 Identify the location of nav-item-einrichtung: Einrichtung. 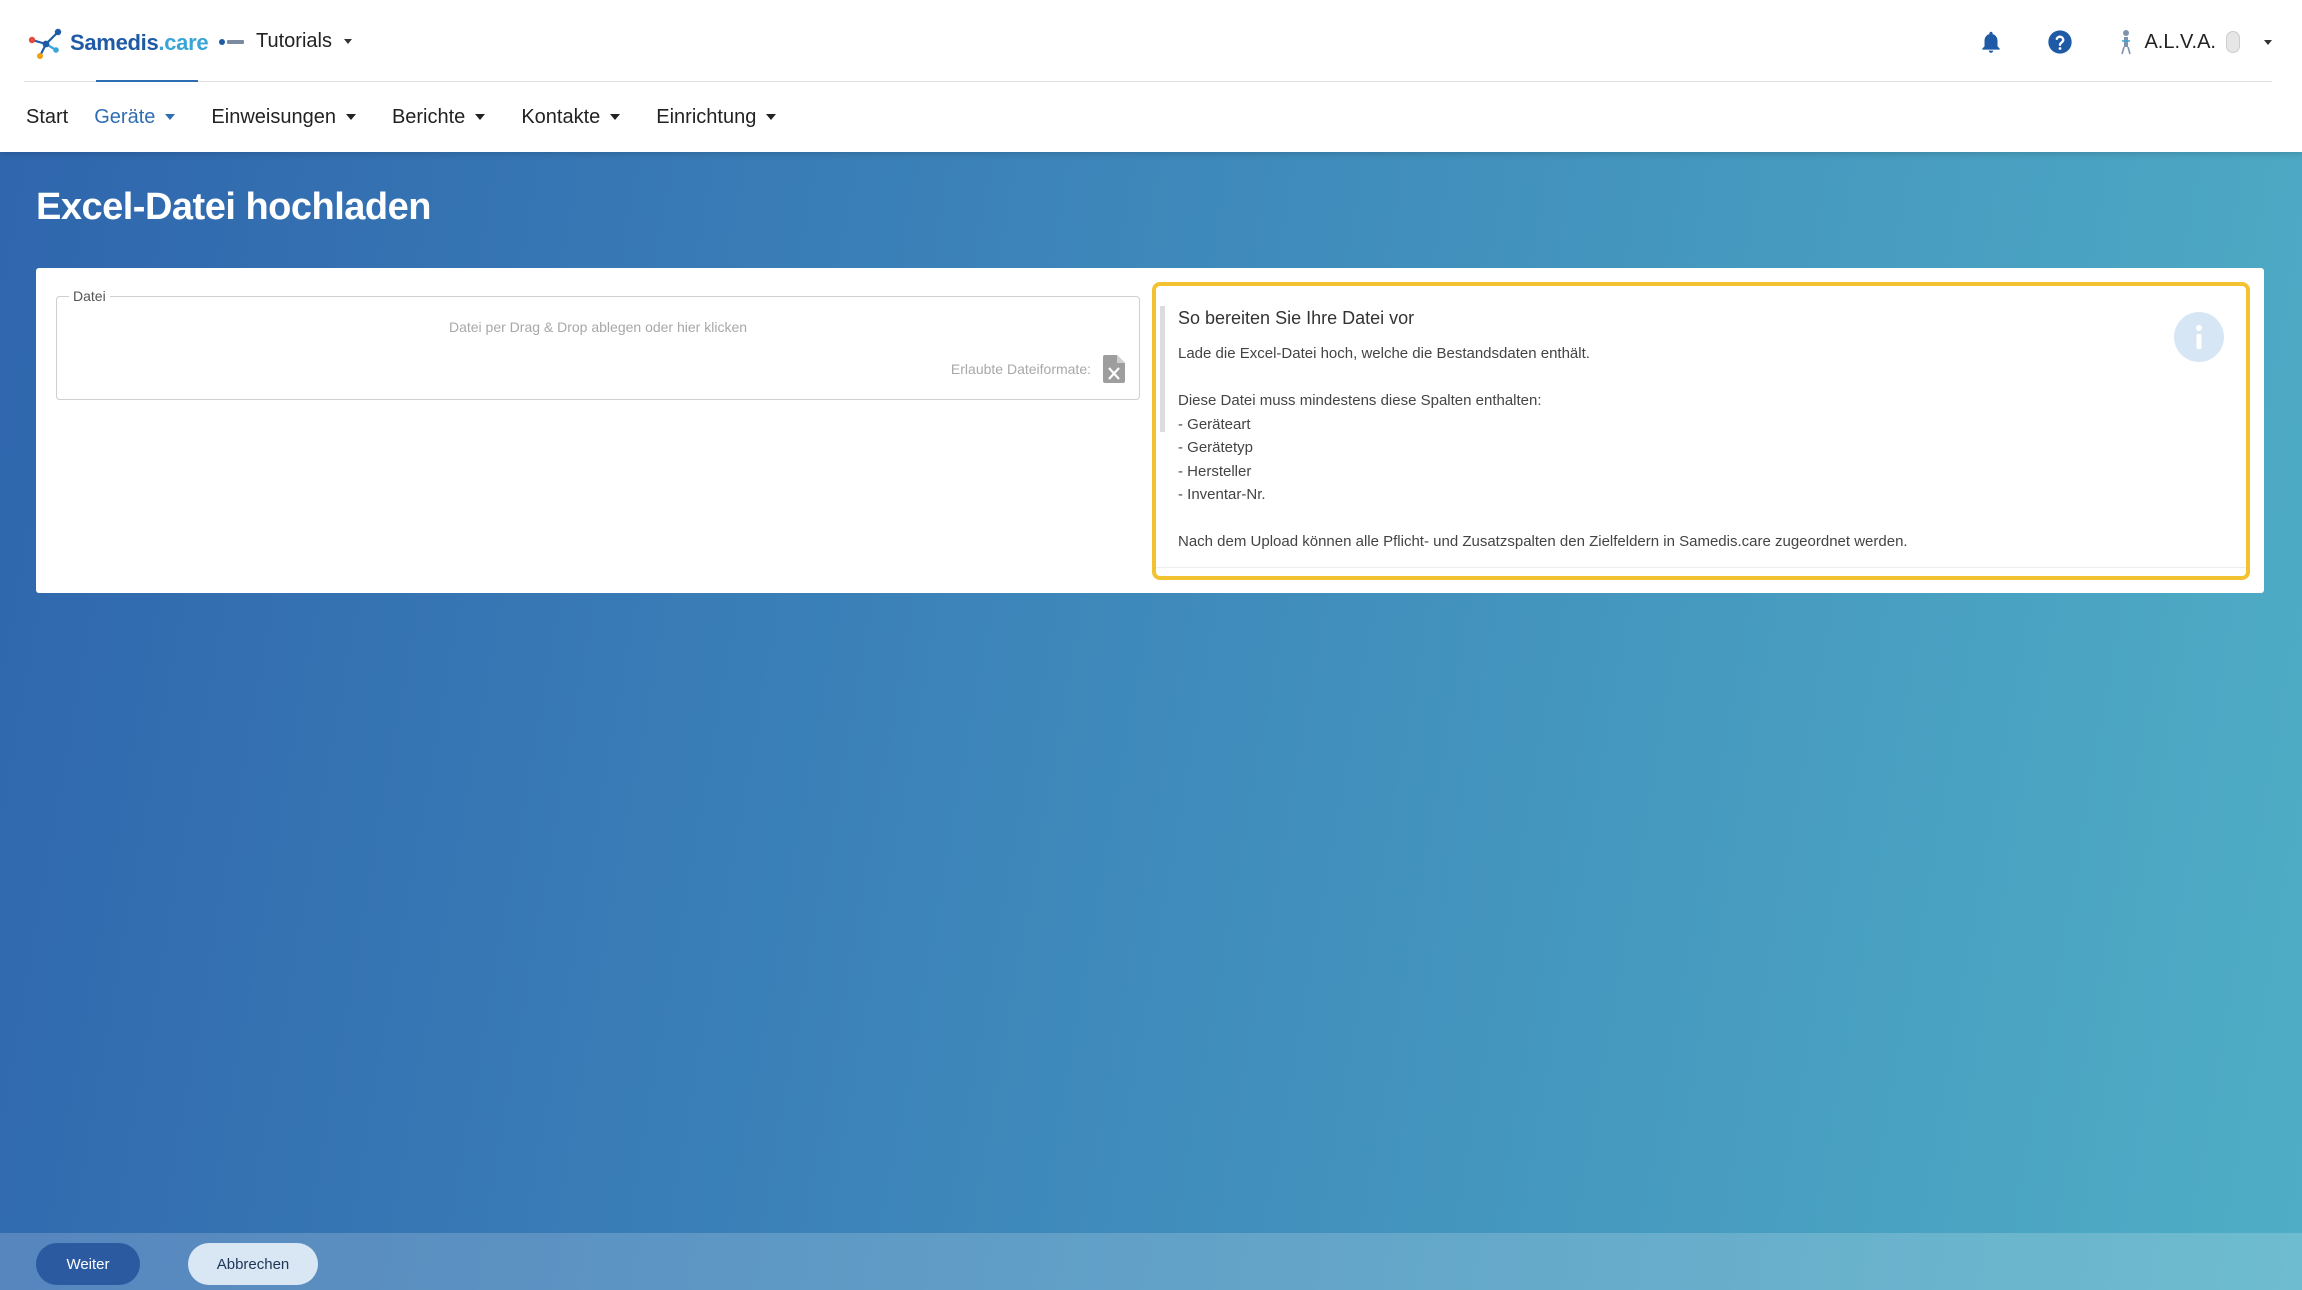
(716, 117).